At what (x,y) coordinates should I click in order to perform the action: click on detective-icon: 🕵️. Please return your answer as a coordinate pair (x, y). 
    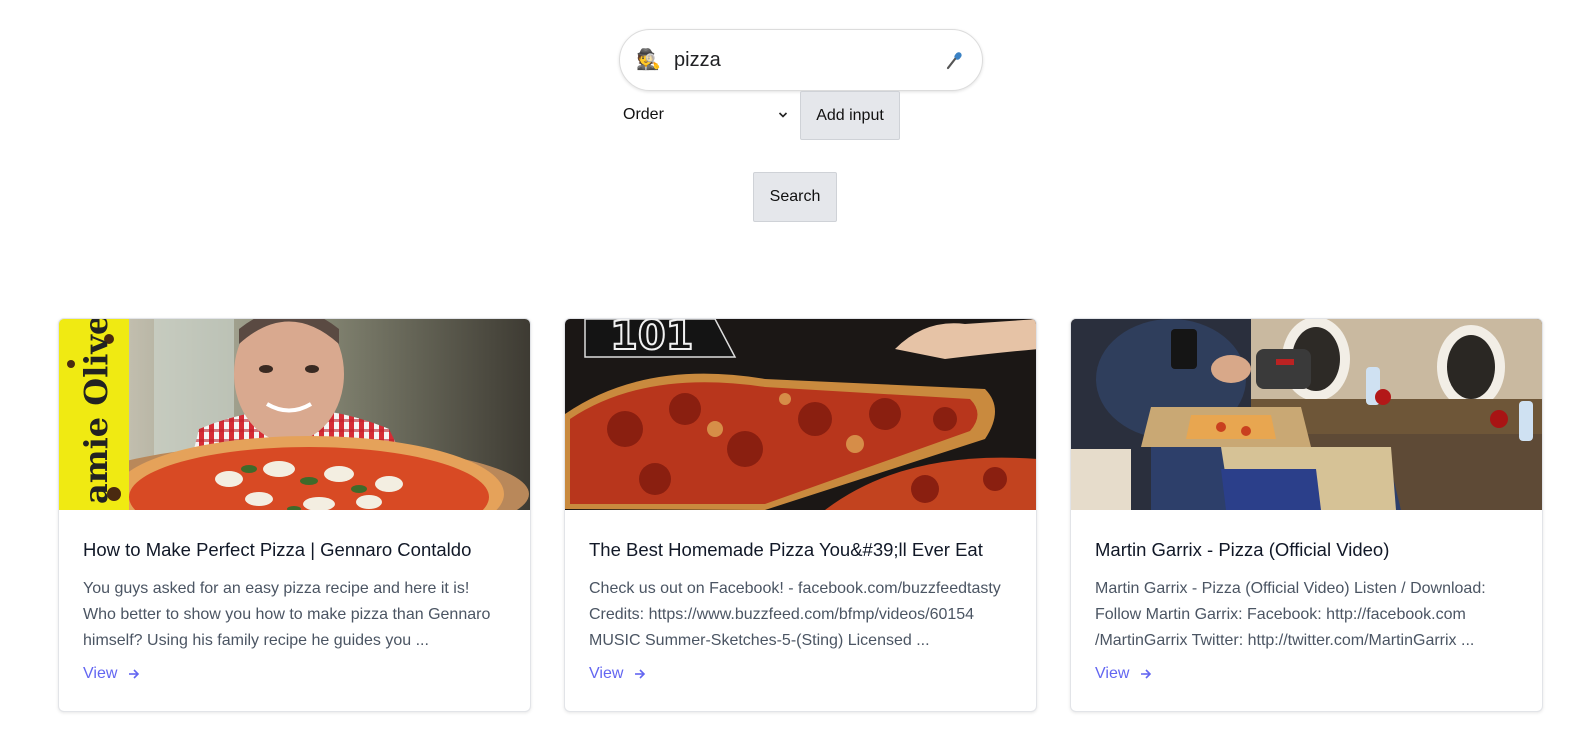
    Looking at the image, I should click on (648, 60).